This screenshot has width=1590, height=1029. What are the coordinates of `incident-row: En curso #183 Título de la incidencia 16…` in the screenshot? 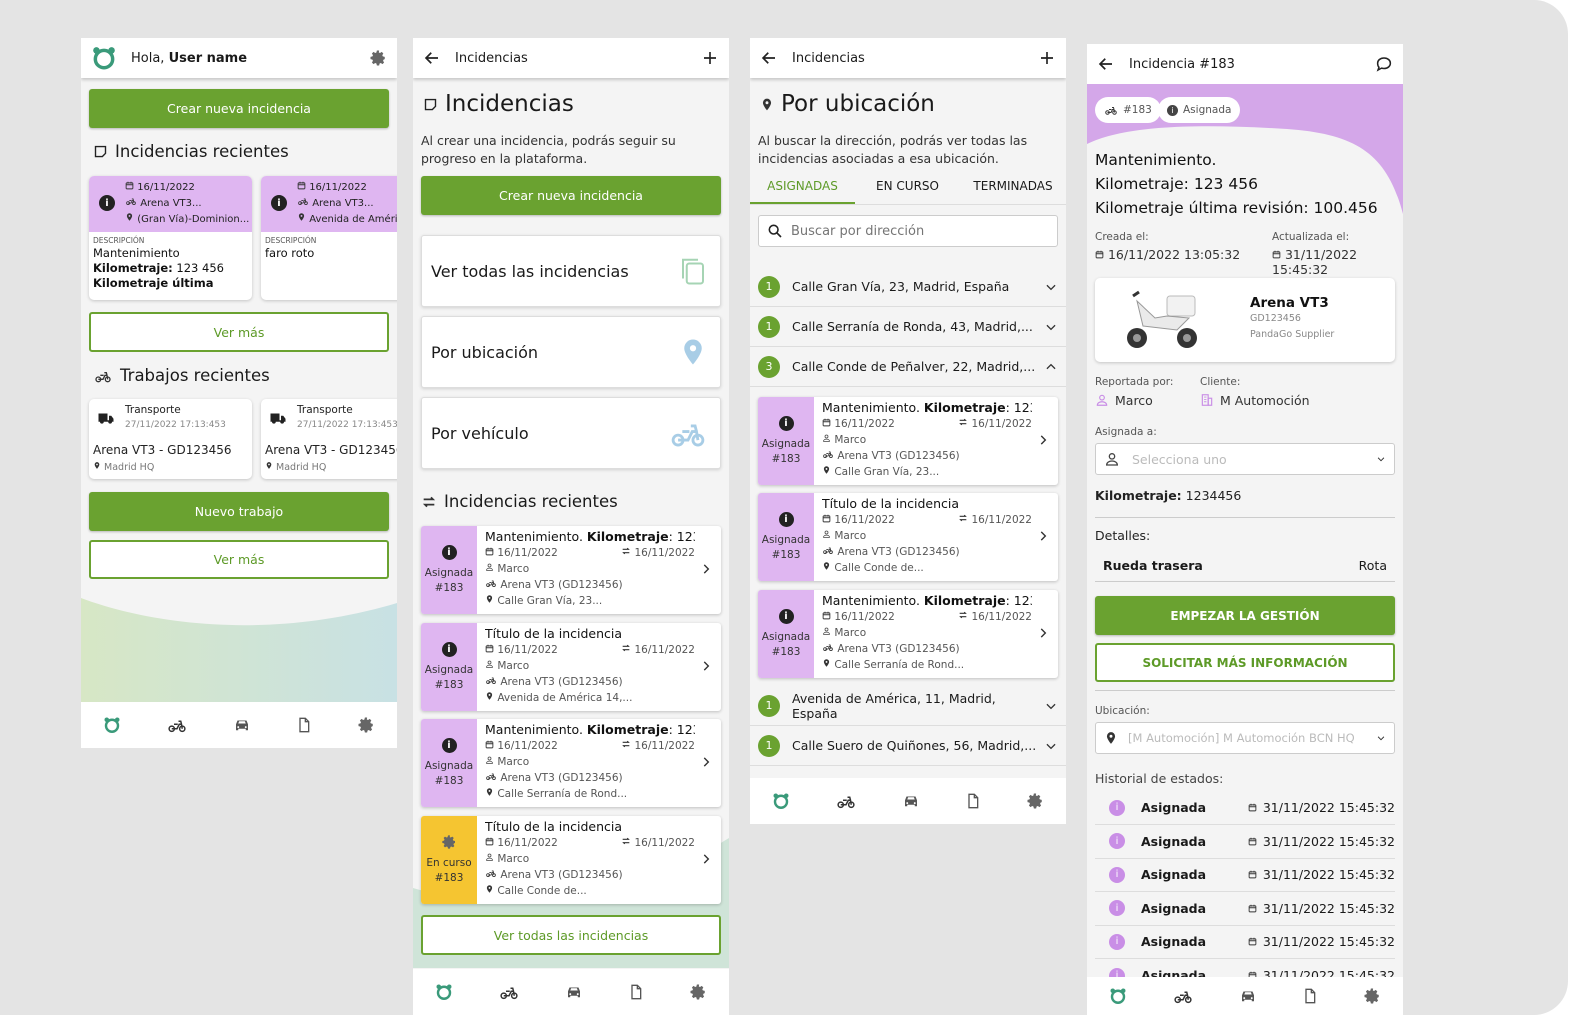 It's located at (571, 860).